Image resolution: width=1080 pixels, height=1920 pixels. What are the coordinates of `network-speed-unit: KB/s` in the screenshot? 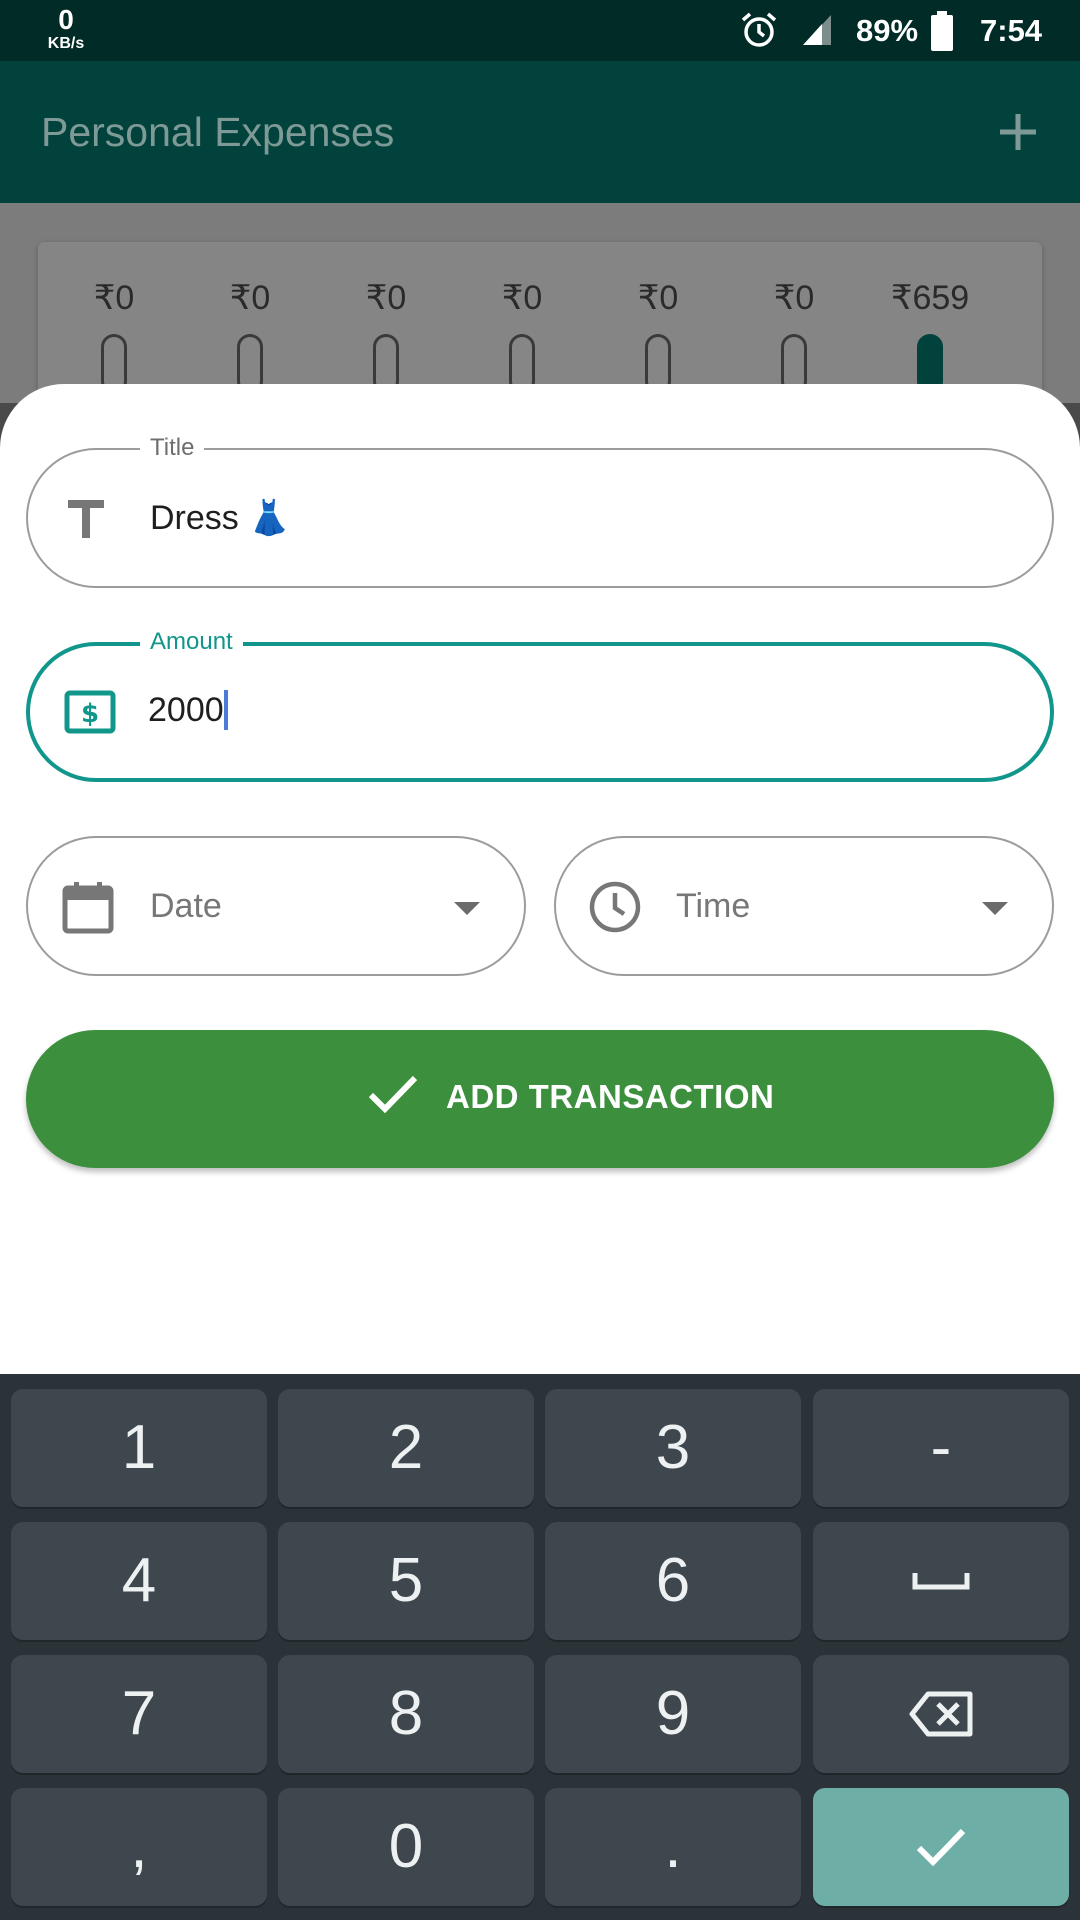 It's located at (66, 43).